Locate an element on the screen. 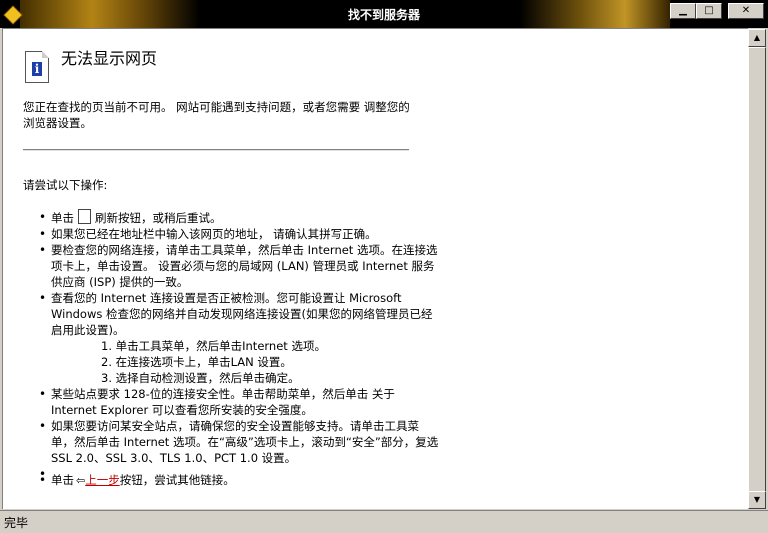  scroll-thumb is located at coordinates (757, 270).